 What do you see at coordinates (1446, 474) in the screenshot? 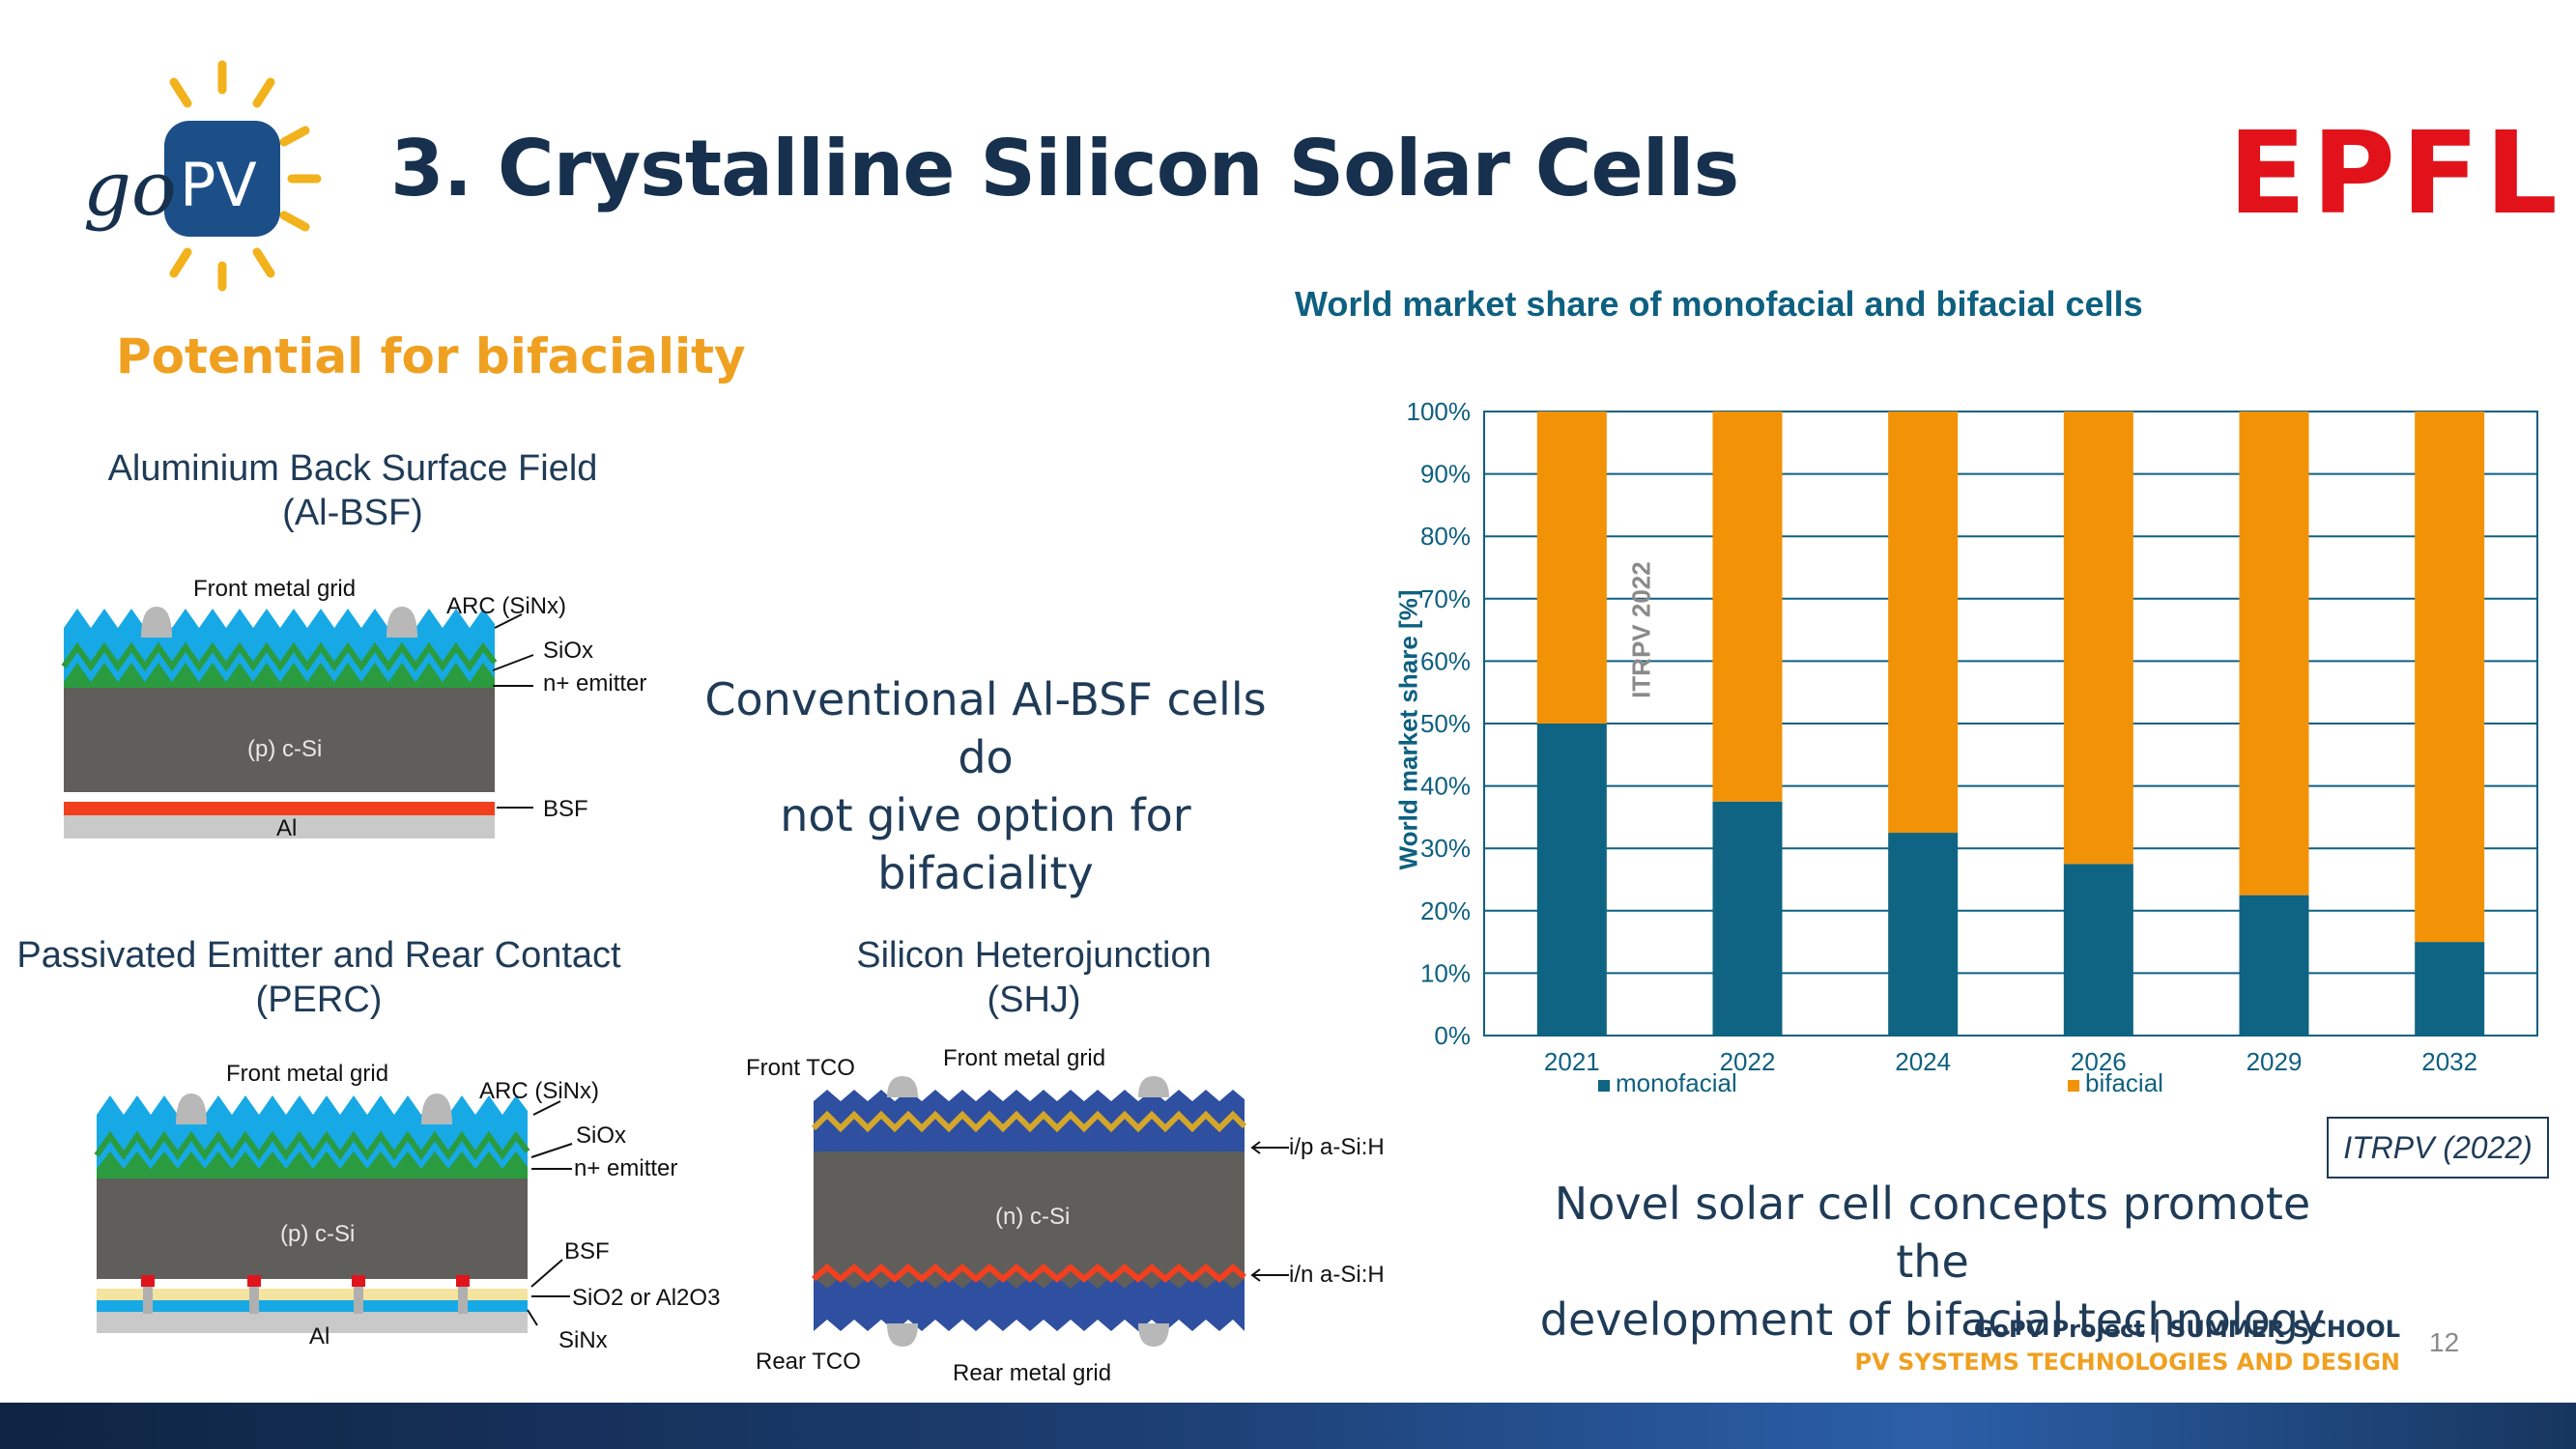
I see `y-tick-label: 90%` at bounding box center [1446, 474].